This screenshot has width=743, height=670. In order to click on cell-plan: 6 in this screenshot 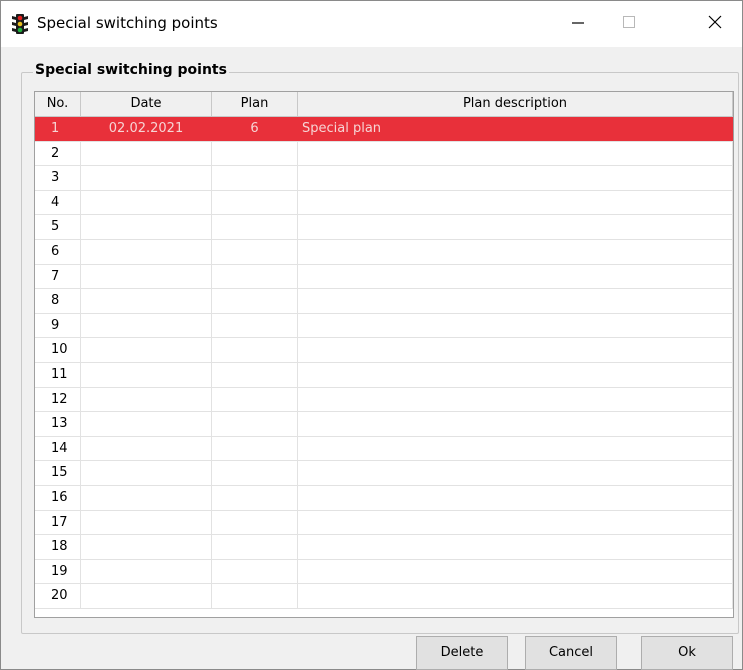, I will do `click(255, 129)`.